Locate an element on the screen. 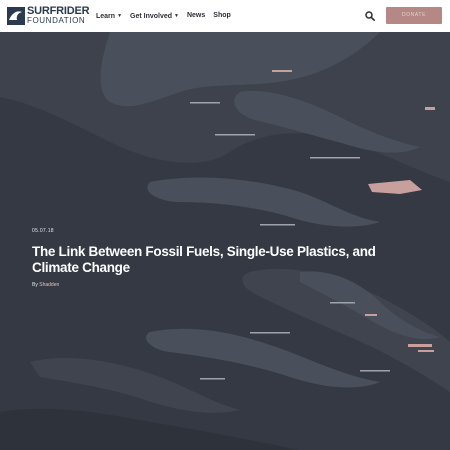  nav-news: News is located at coordinates (196, 17).